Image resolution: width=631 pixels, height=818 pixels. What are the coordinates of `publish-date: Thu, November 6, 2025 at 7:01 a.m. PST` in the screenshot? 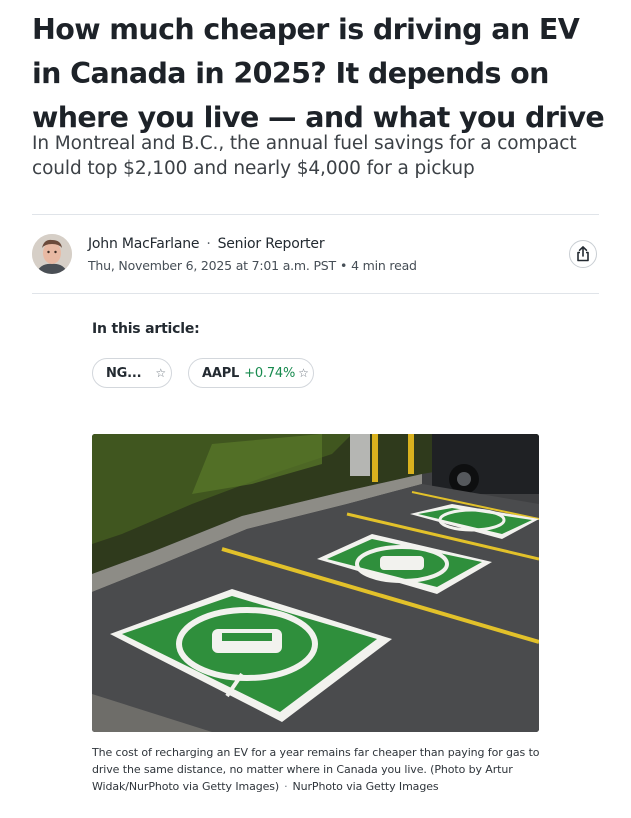 It's located at (212, 265).